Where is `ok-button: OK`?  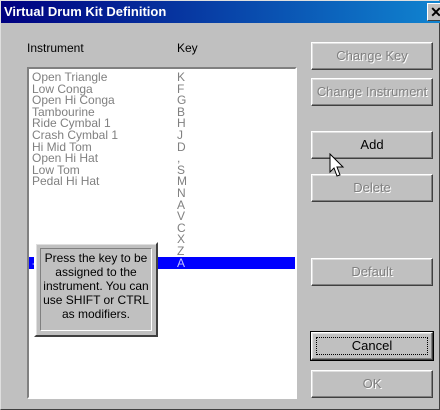 ok-button: OK is located at coordinates (372, 384).